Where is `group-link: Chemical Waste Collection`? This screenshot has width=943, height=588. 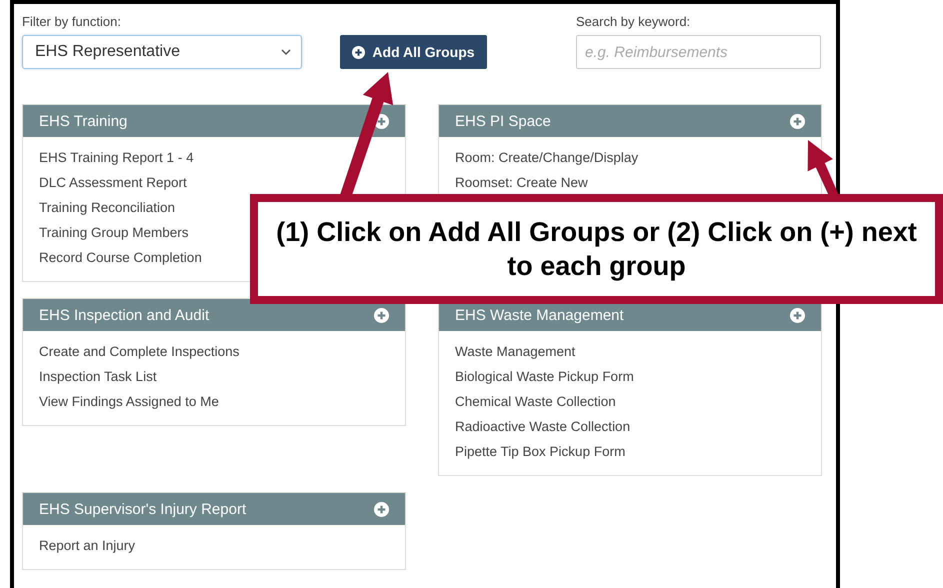
group-link: Chemical Waste Collection is located at coordinates (535, 401).